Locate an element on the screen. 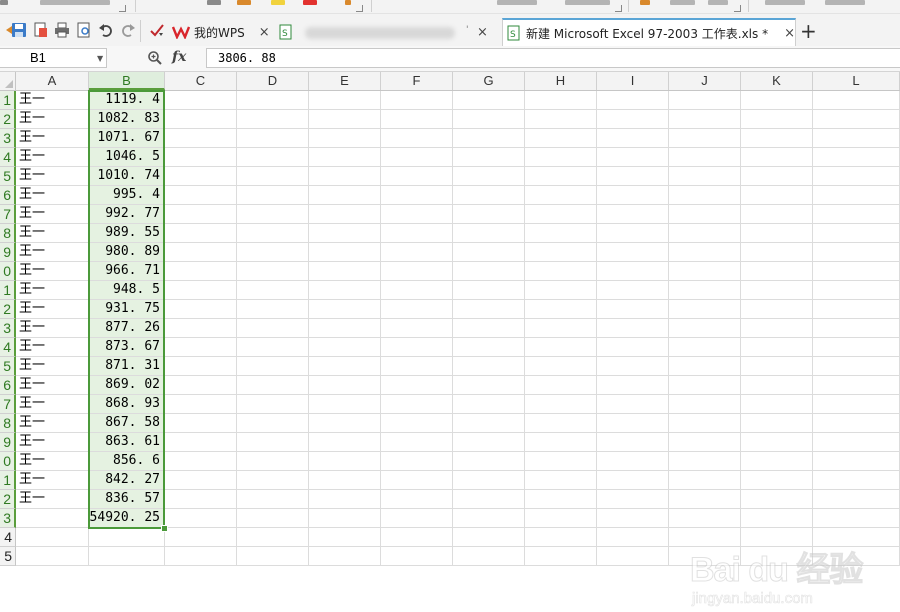  row-header: 0 is located at coordinates (8, 271).